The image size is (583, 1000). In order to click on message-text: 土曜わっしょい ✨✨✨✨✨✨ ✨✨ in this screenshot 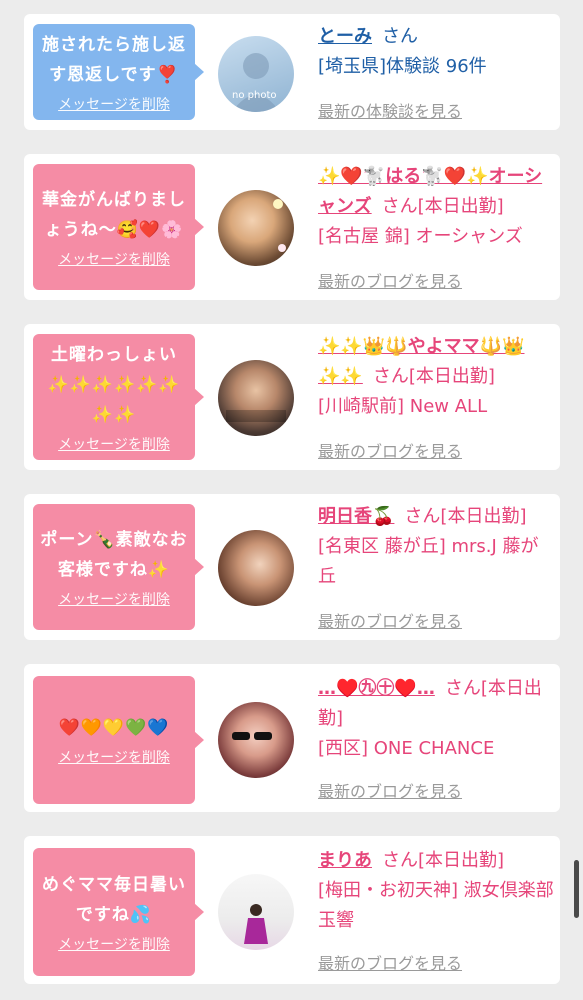, I will do `click(114, 385)`.